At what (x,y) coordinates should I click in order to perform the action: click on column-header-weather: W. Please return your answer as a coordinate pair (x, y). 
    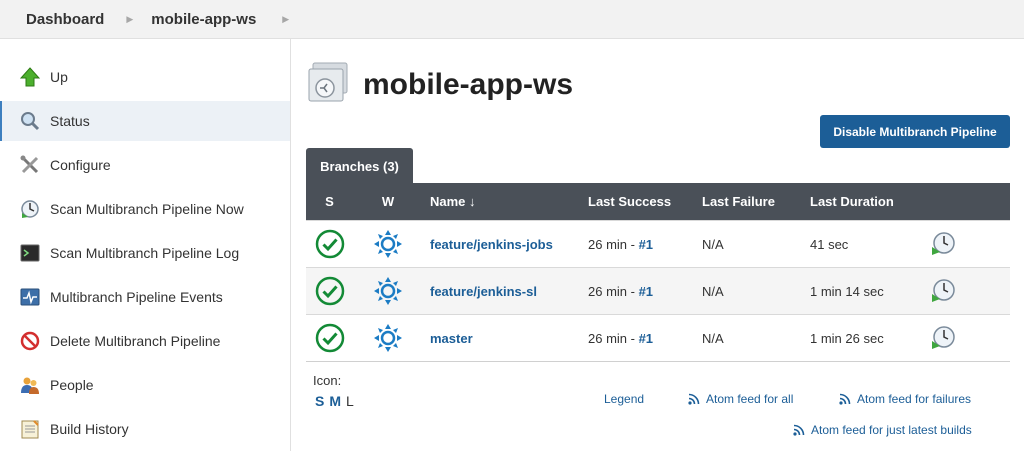
    Looking at the image, I should click on (388, 201).